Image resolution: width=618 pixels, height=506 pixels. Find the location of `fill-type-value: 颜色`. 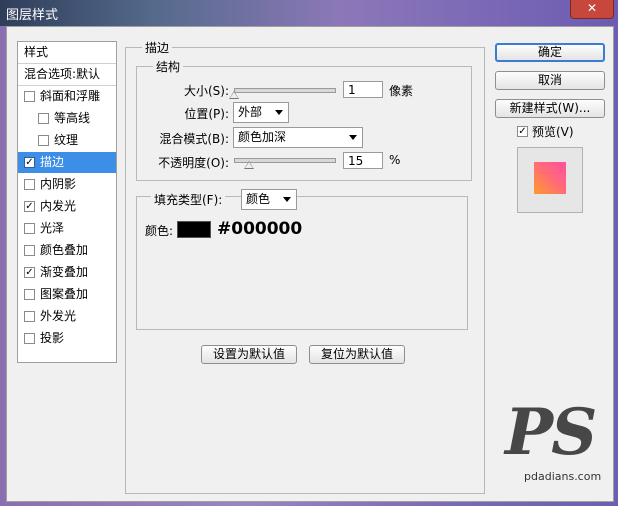

fill-type-value: 颜色 is located at coordinates (258, 199).